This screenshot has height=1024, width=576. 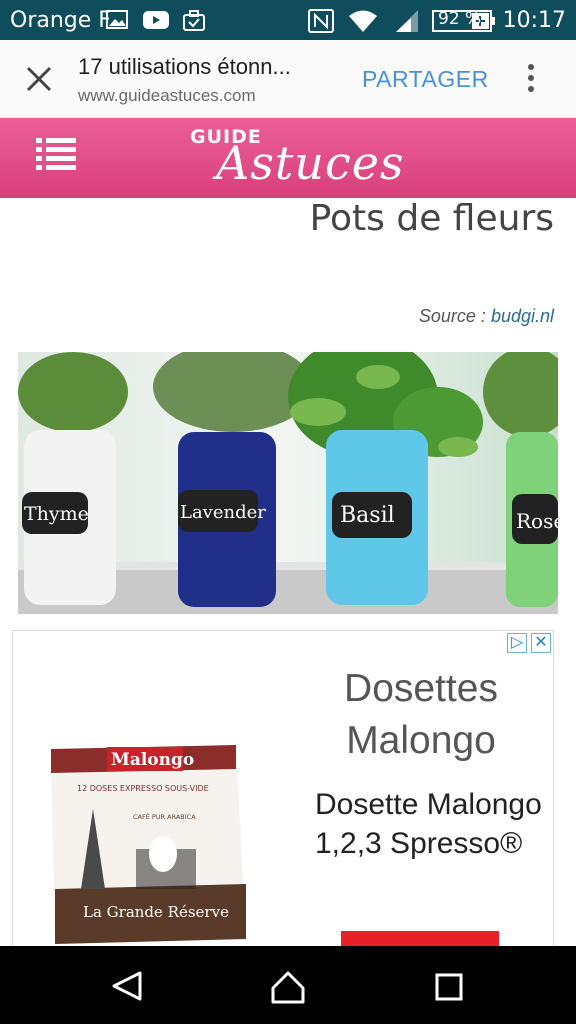 I want to click on site-header: GUIDE Astuces, so click(x=288, y=158).